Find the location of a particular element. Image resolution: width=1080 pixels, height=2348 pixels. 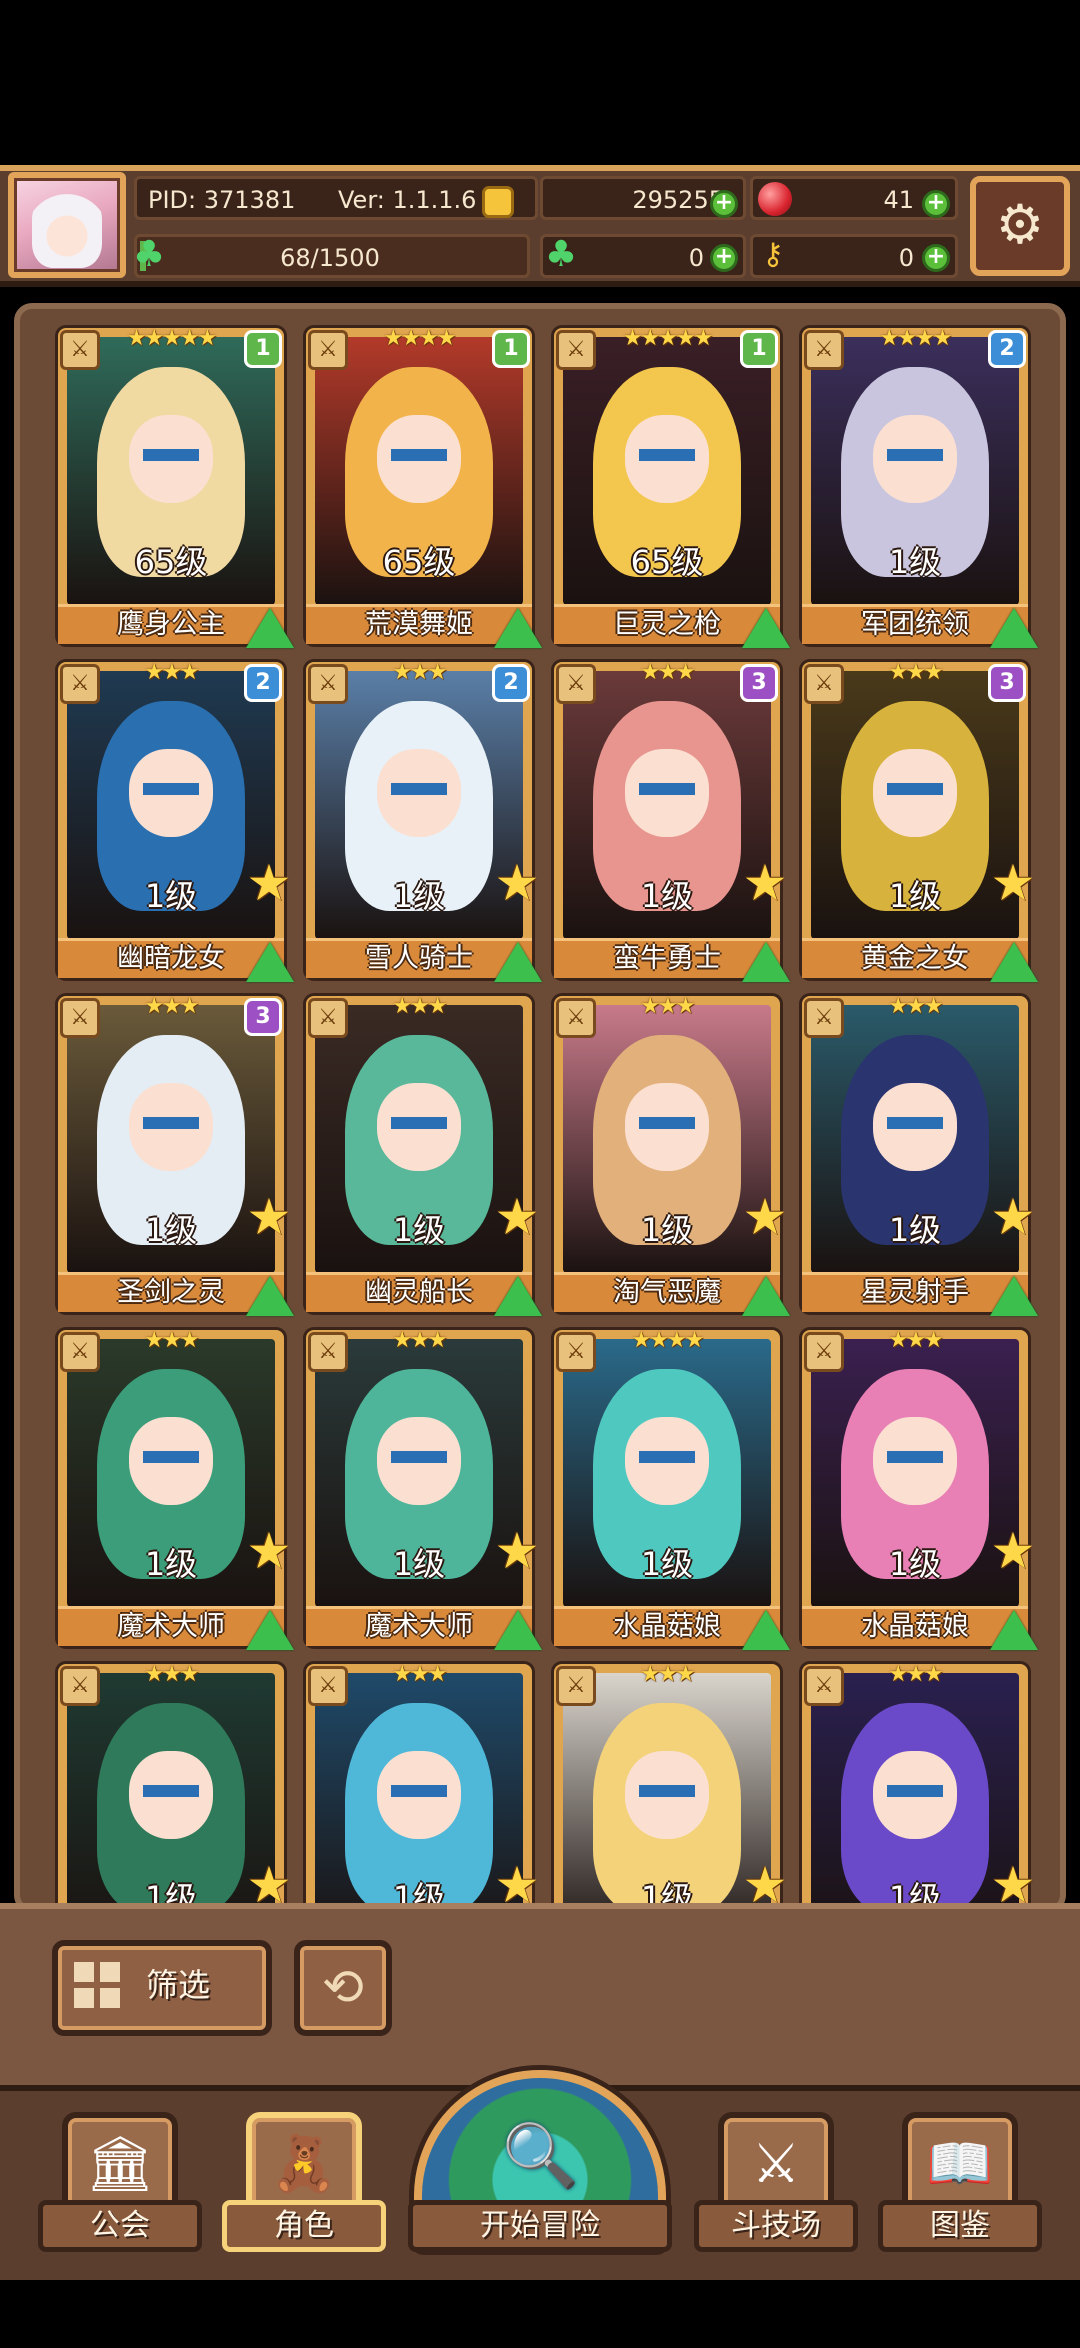

add-gold-button: + is located at coordinates (724, 204).